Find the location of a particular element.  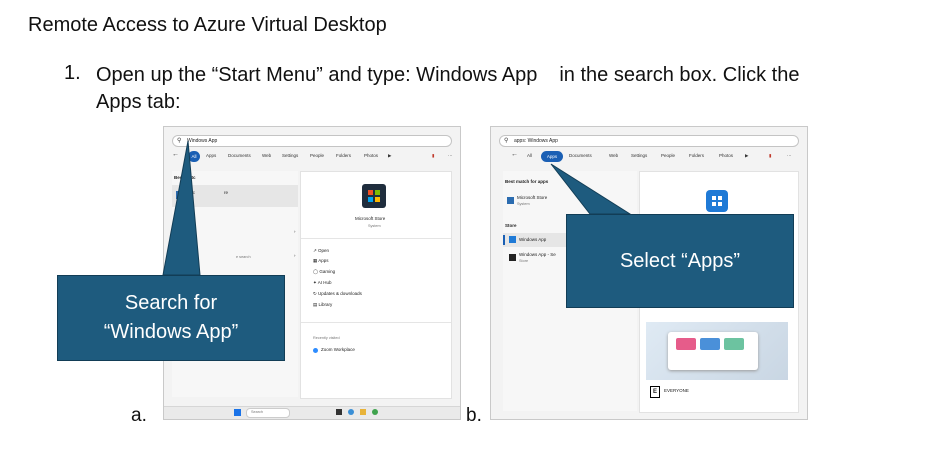

callout-select-apps: Select “Apps” is located at coordinates (680, 261).